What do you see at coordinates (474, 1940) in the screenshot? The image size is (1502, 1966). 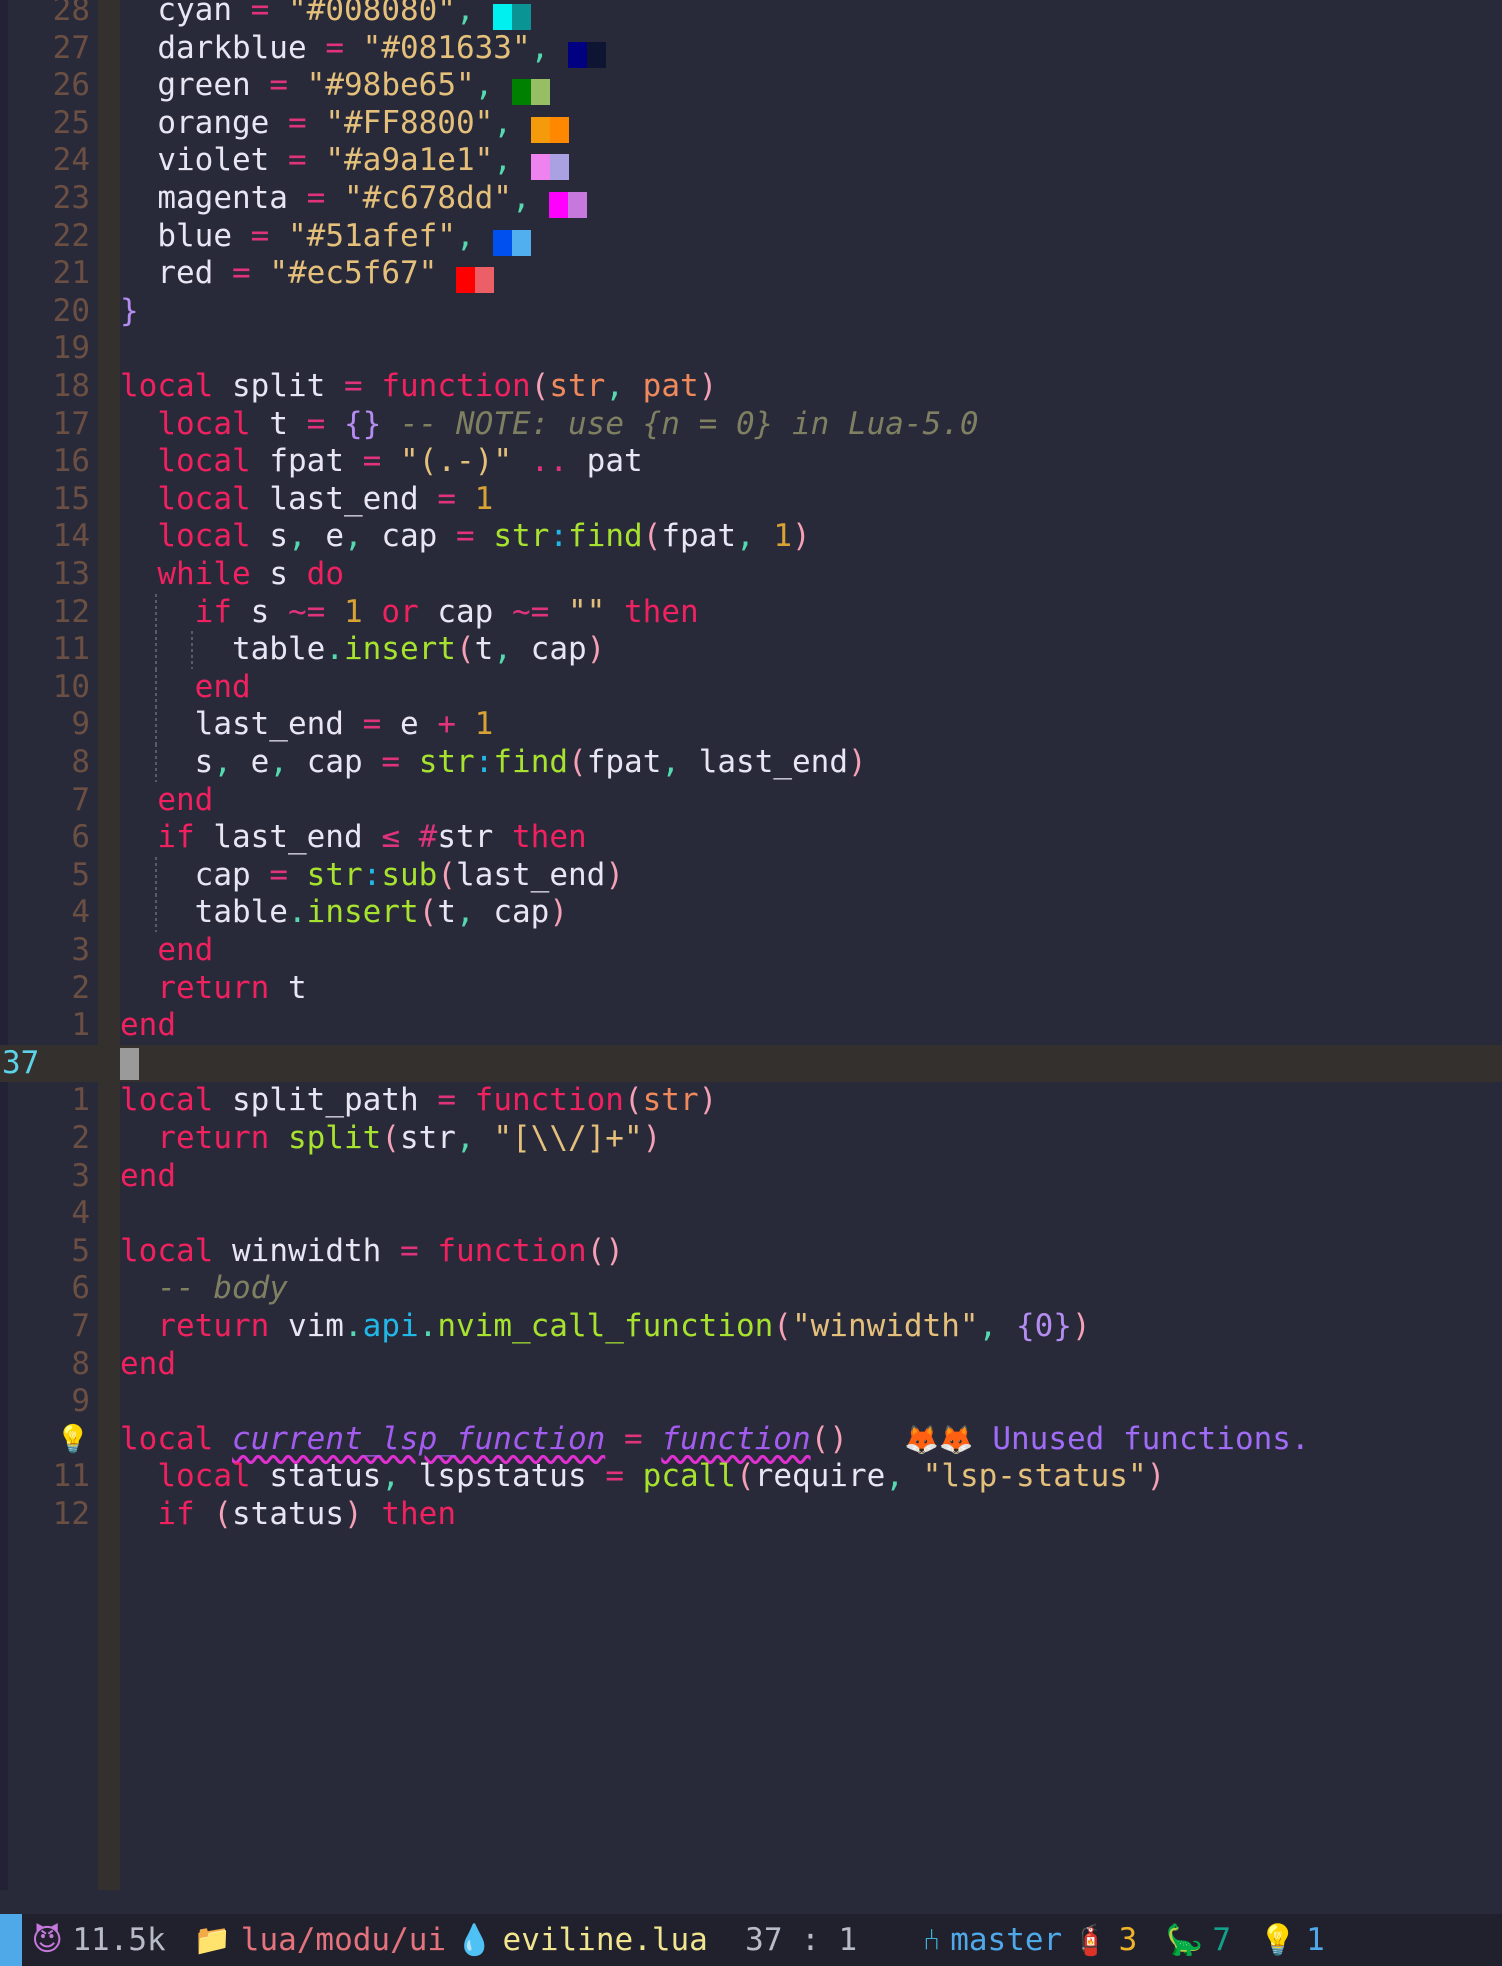 I see `filetype-icon: 💧` at bounding box center [474, 1940].